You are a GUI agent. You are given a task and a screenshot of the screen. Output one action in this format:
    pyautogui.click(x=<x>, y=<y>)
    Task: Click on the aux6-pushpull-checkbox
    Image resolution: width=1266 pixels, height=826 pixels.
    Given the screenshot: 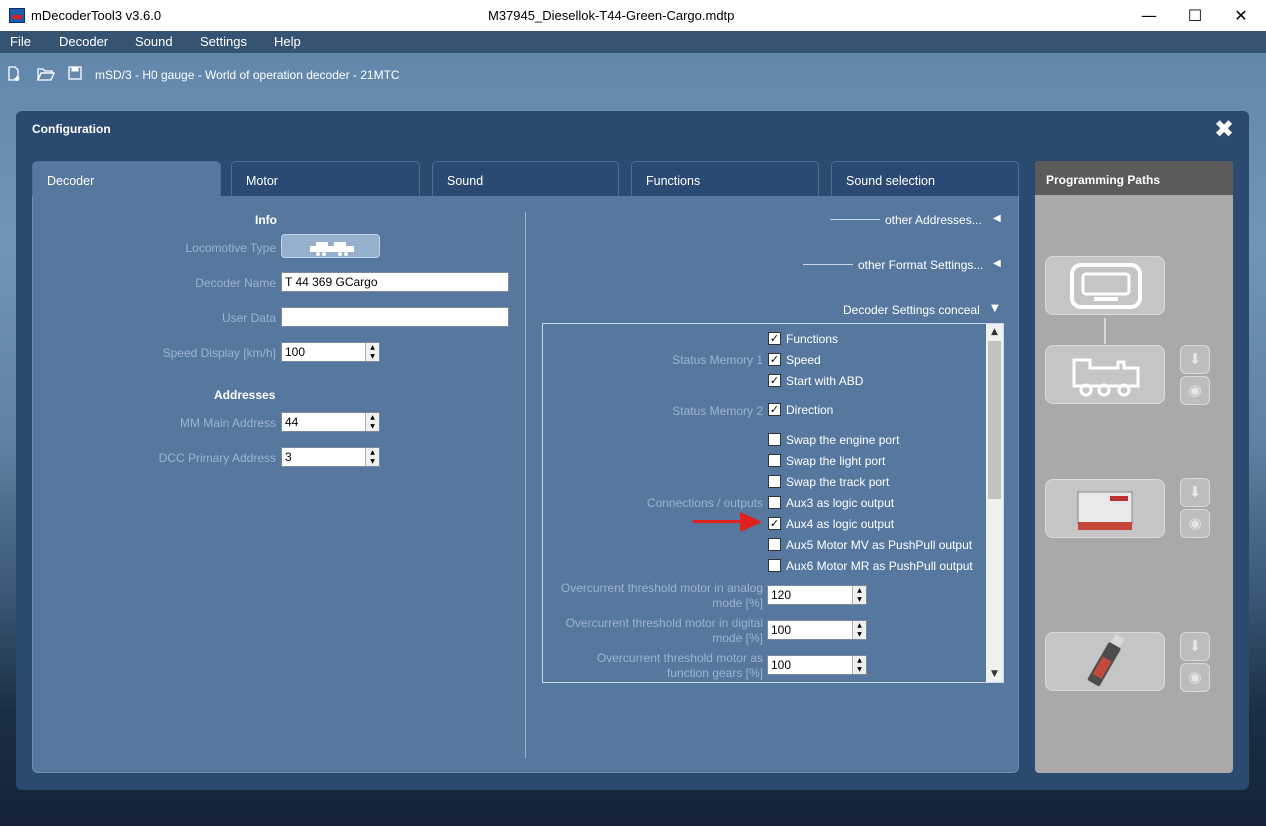 What is the action you would take?
    pyautogui.click(x=774, y=565)
    